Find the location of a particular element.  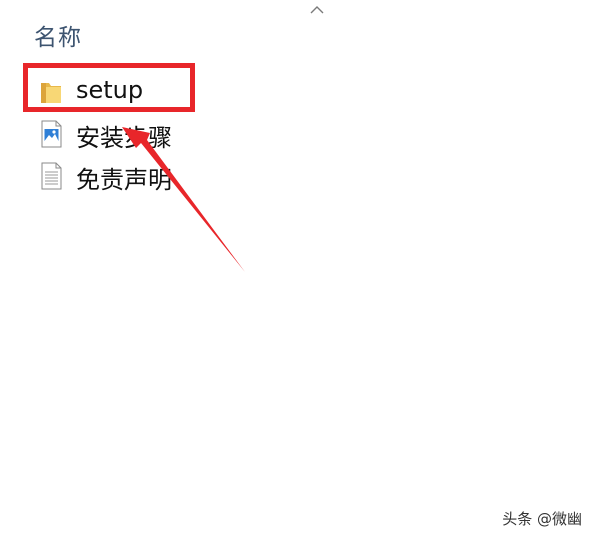

text-file-icon is located at coordinates (51, 176).